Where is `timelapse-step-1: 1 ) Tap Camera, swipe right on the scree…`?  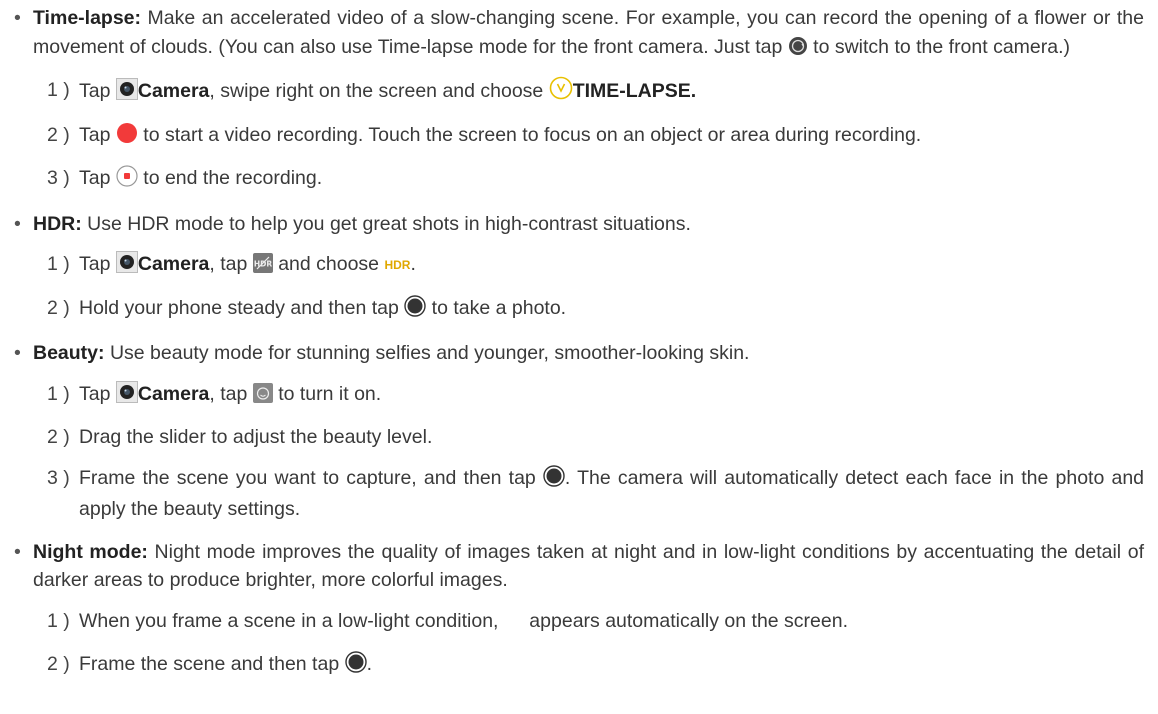
timelapse-step-1: 1 ) Tap Camera, swipe right on the scree… is located at coordinates (579, 92).